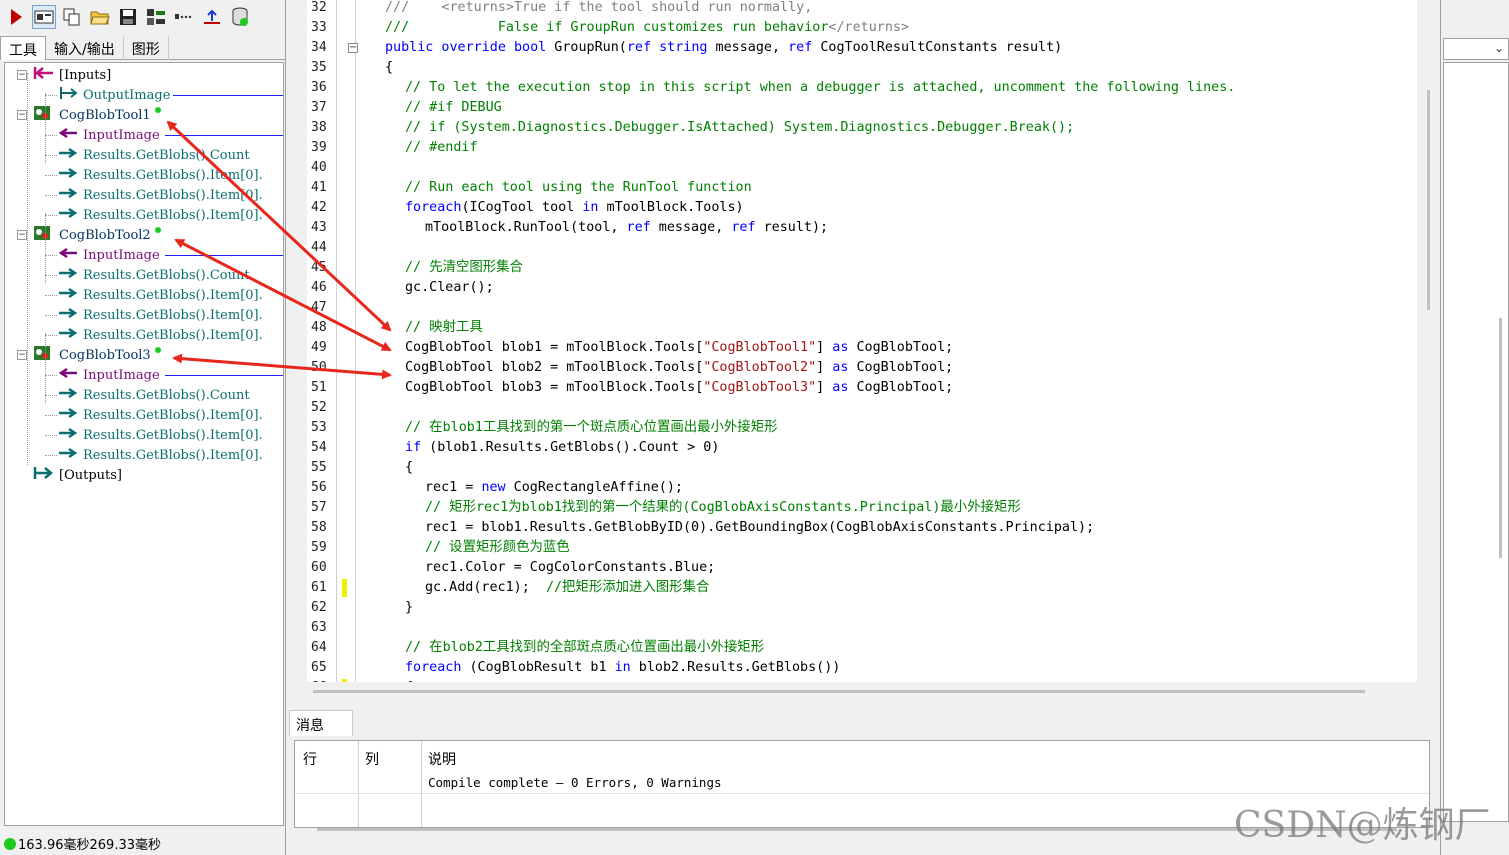  What do you see at coordinates (497, 548) in the screenshot?
I see `code-line: // 设置矩形颜色为蓝色` at bounding box center [497, 548].